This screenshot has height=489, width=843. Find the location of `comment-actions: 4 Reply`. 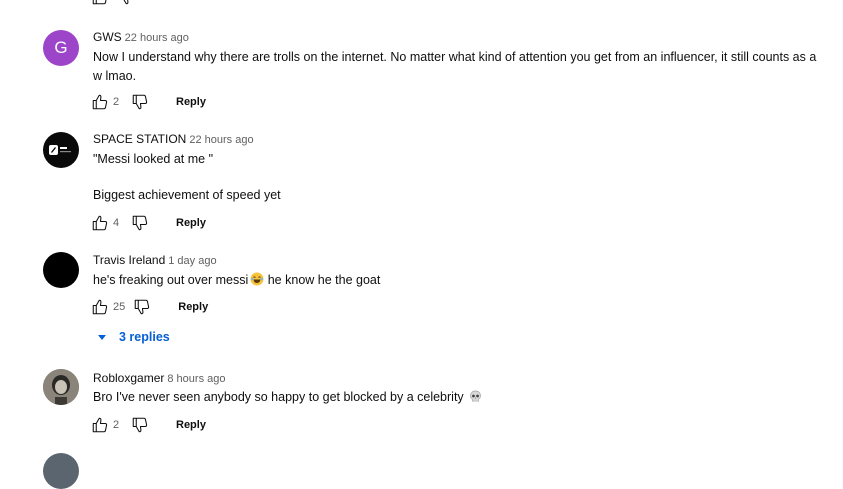

comment-actions: 4 Reply is located at coordinates (148, 223).